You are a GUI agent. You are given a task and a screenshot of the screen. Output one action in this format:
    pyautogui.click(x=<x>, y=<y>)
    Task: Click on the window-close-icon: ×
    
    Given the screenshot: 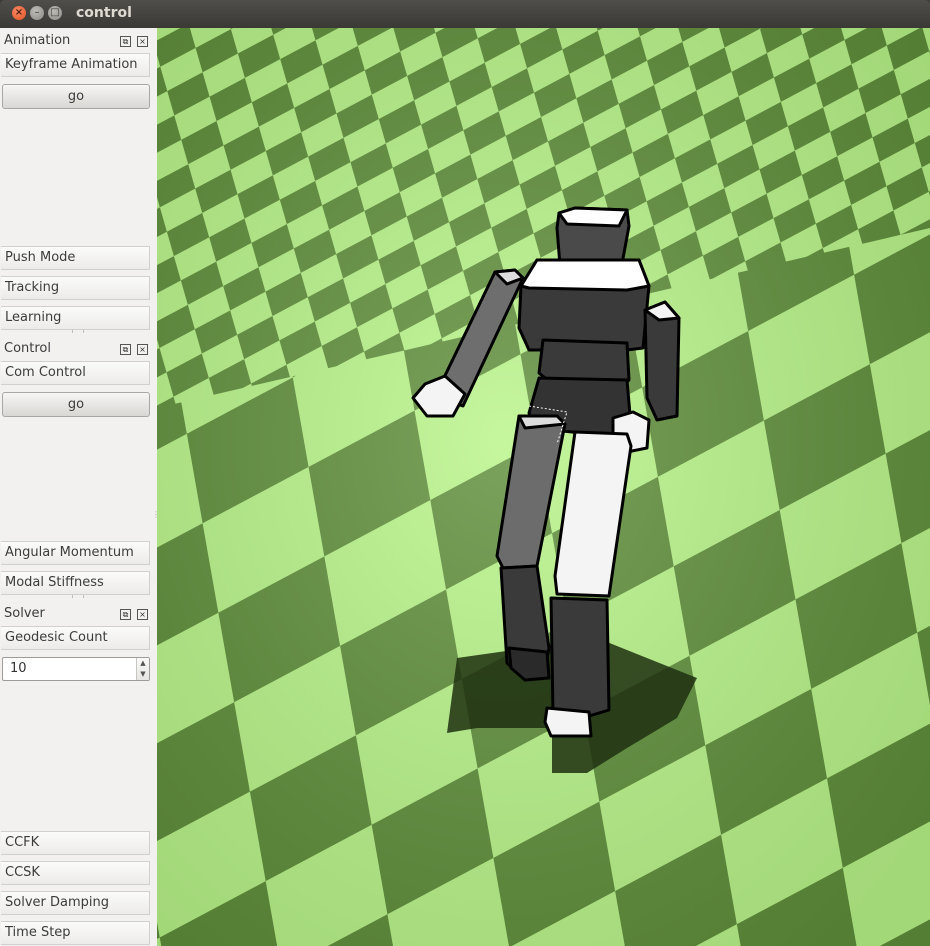 What is the action you would take?
    pyautogui.click(x=19, y=13)
    